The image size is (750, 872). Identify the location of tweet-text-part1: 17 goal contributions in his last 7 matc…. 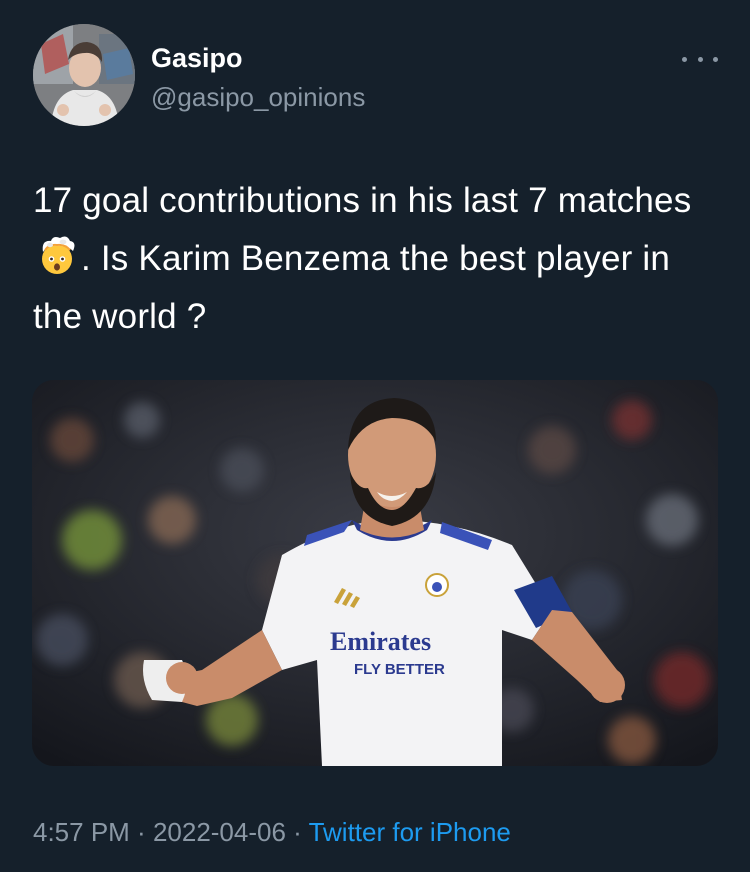
(362, 200).